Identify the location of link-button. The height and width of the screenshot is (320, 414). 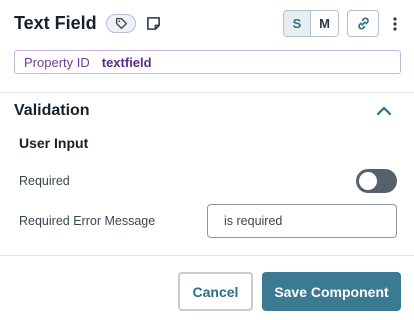
(363, 23).